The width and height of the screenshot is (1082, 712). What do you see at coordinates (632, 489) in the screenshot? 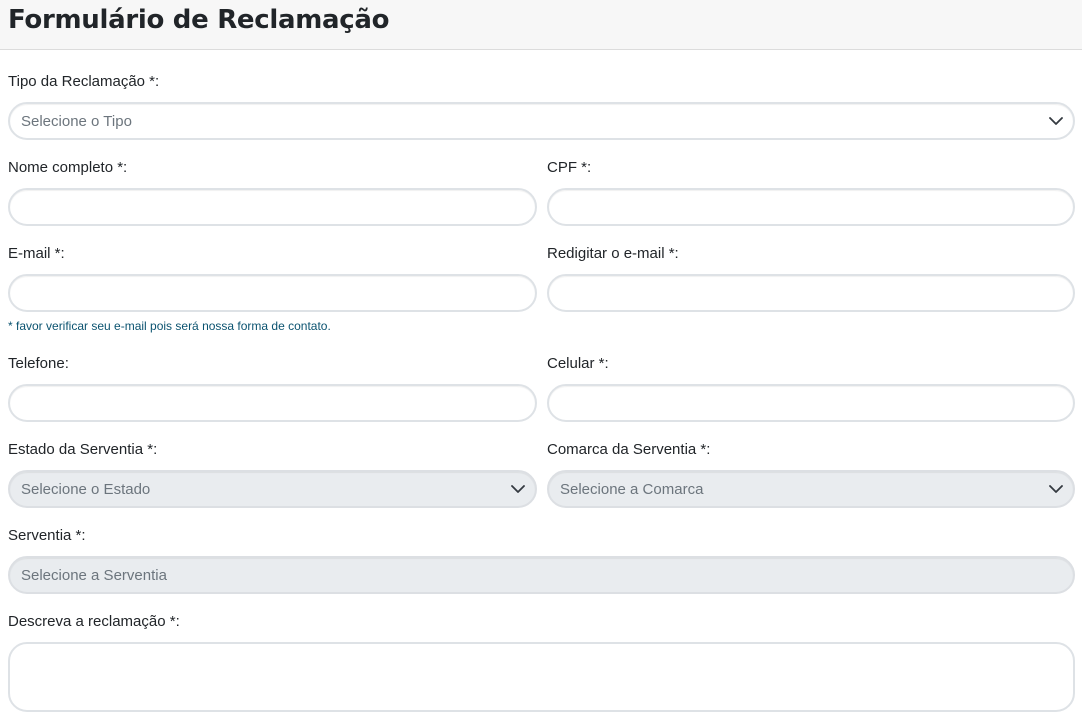
I see `comarca-placeholder: Selecione a Comarca` at bounding box center [632, 489].